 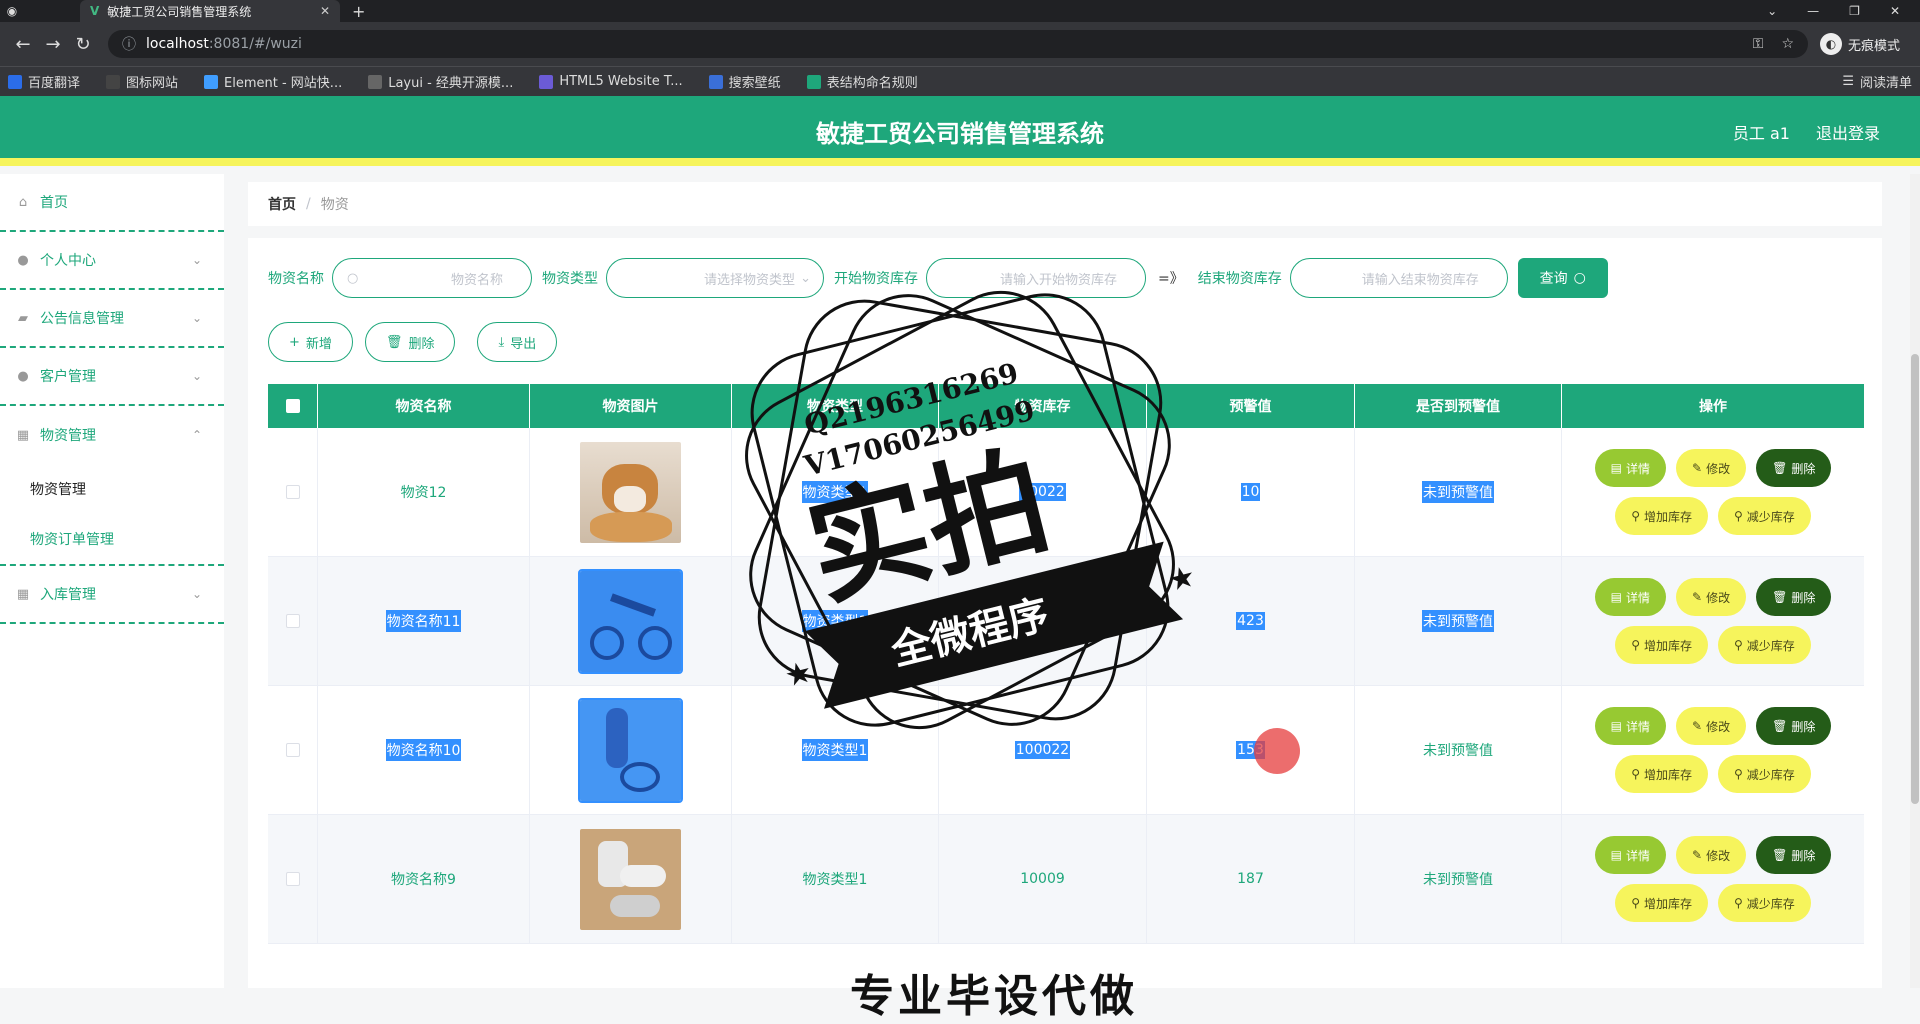 What do you see at coordinates (1758, 44) in the screenshot?
I see `key-icon: ⚿` at bounding box center [1758, 44].